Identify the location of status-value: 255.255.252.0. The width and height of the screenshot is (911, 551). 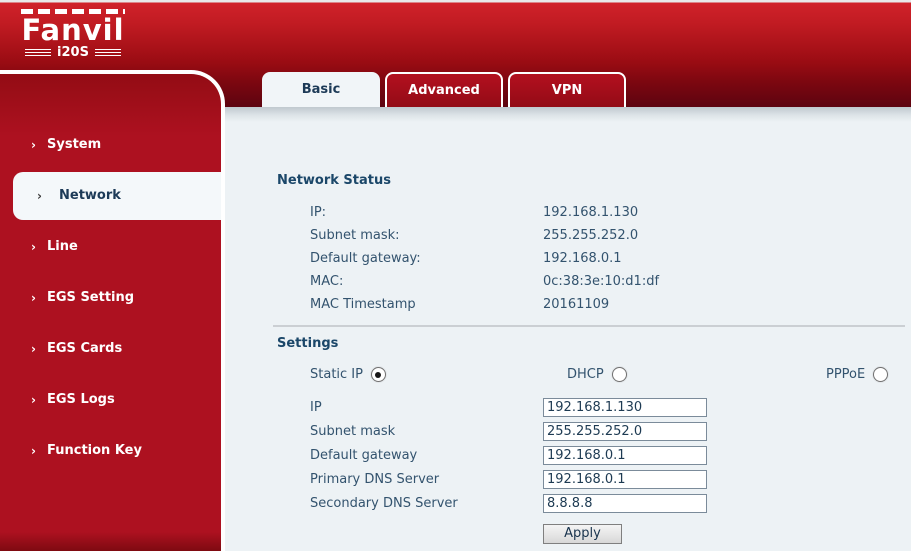
(591, 235).